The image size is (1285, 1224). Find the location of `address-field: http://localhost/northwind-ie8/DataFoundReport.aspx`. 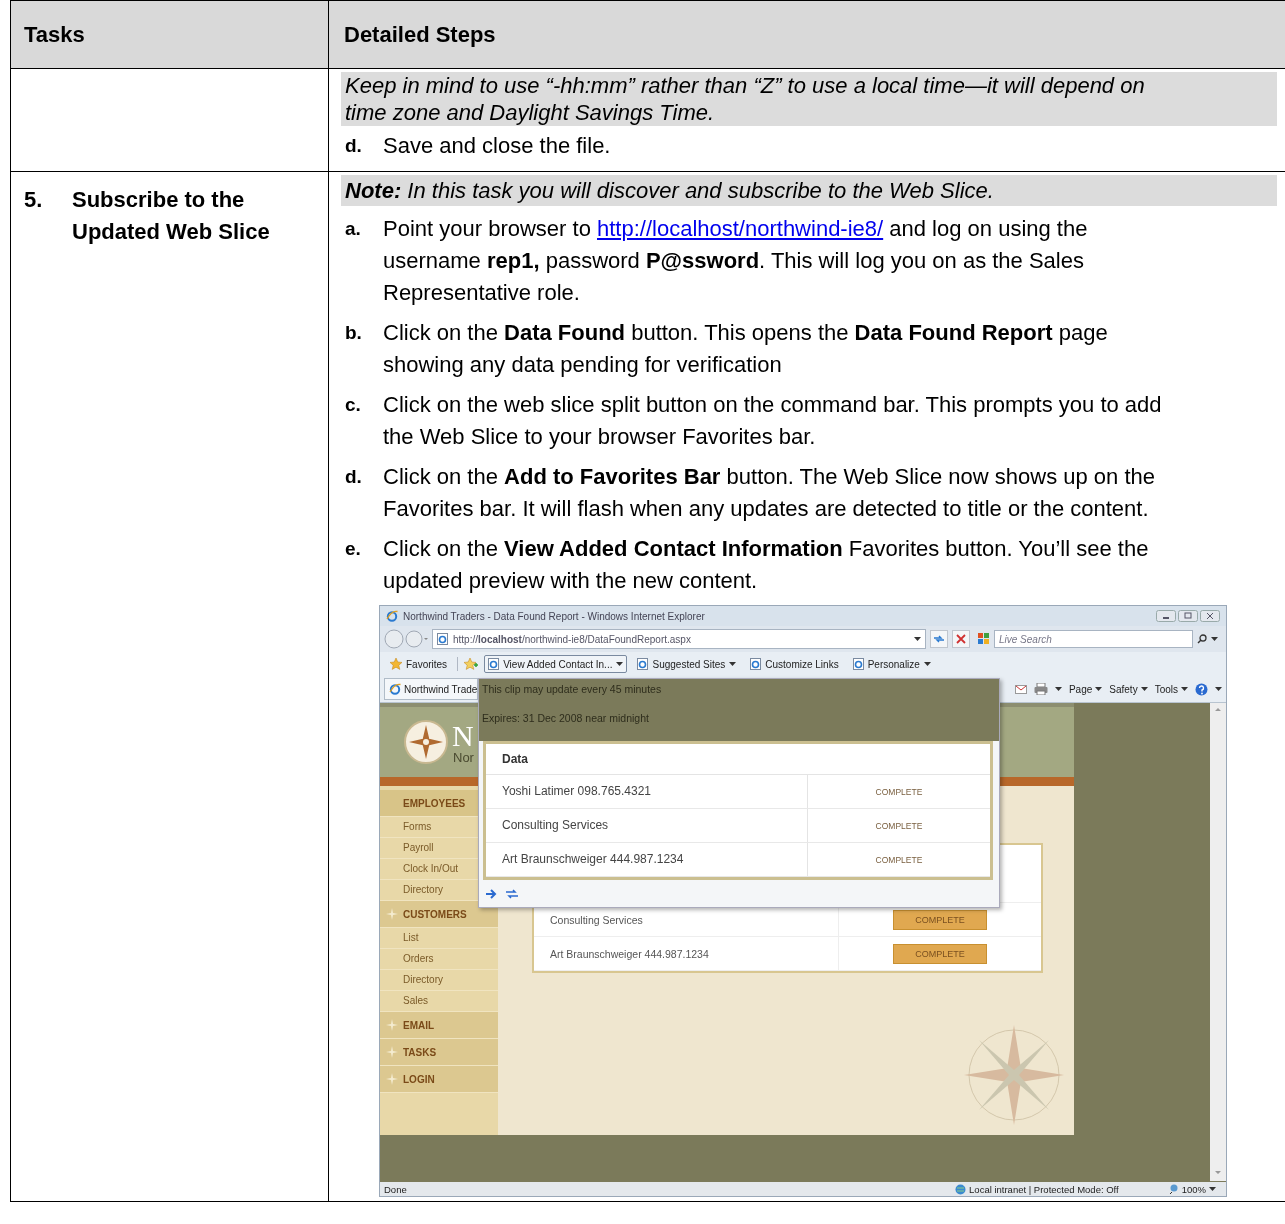

address-field: http://localhost/northwind-ie8/DataFoundReport.aspx is located at coordinates (679, 639).